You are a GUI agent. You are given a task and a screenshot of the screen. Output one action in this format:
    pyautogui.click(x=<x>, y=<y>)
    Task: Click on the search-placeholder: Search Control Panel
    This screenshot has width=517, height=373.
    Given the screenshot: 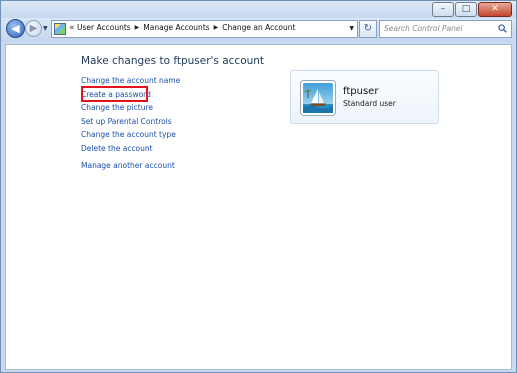 What is the action you would take?
    pyautogui.click(x=423, y=28)
    